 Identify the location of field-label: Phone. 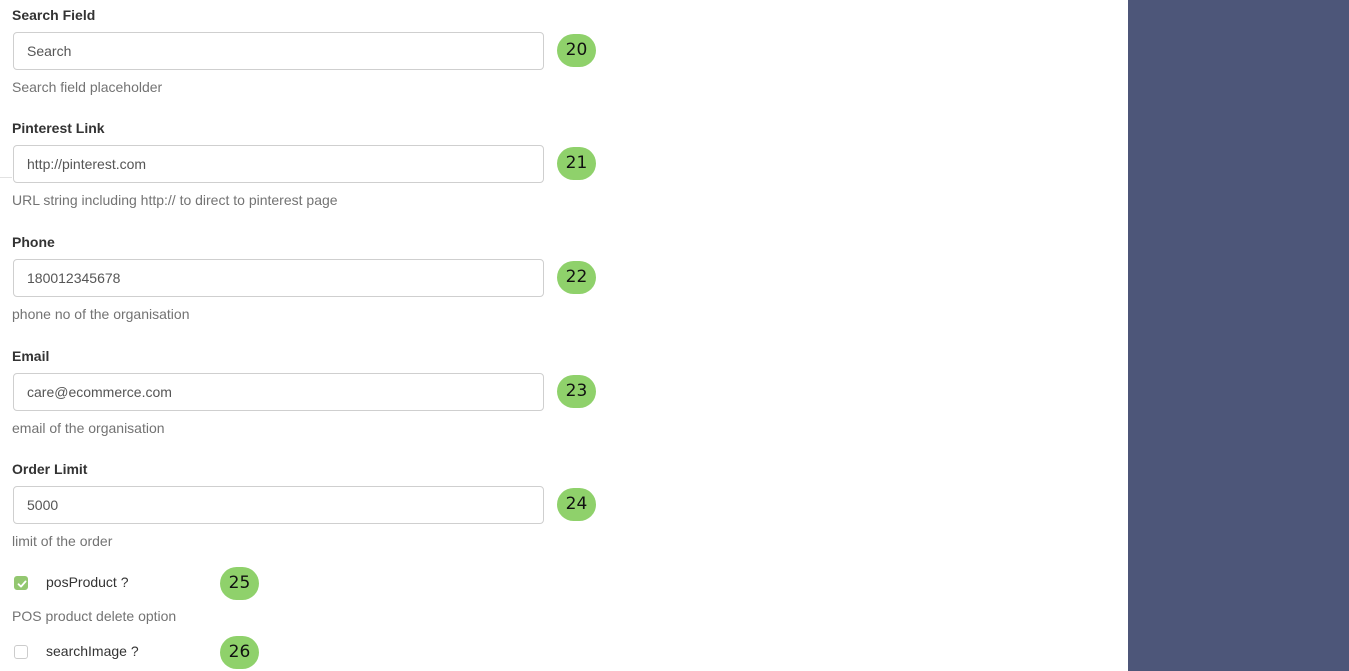
(33, 242).